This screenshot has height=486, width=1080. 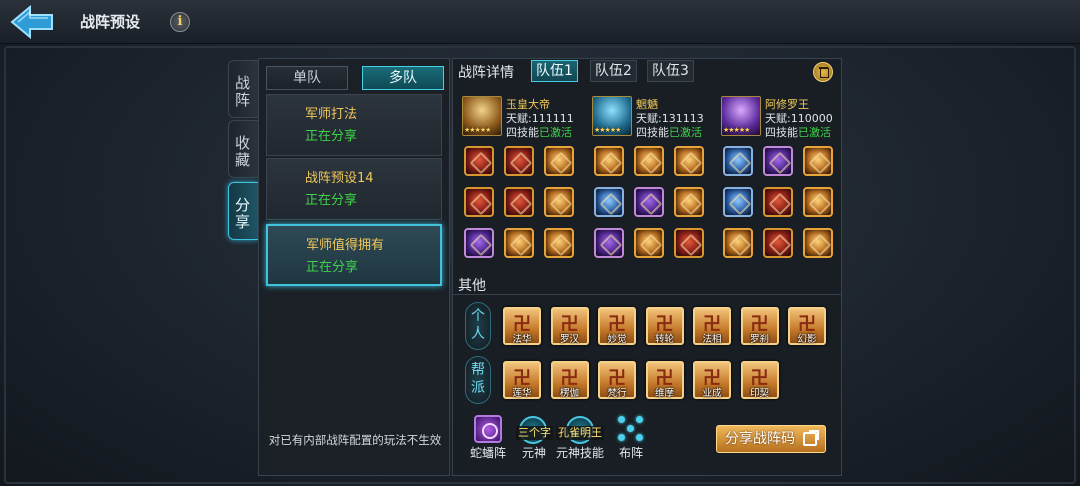 What do you see at coordinates (811, 438) in the screenshot?
I see `share-icon` at bounding box center [811, 438].